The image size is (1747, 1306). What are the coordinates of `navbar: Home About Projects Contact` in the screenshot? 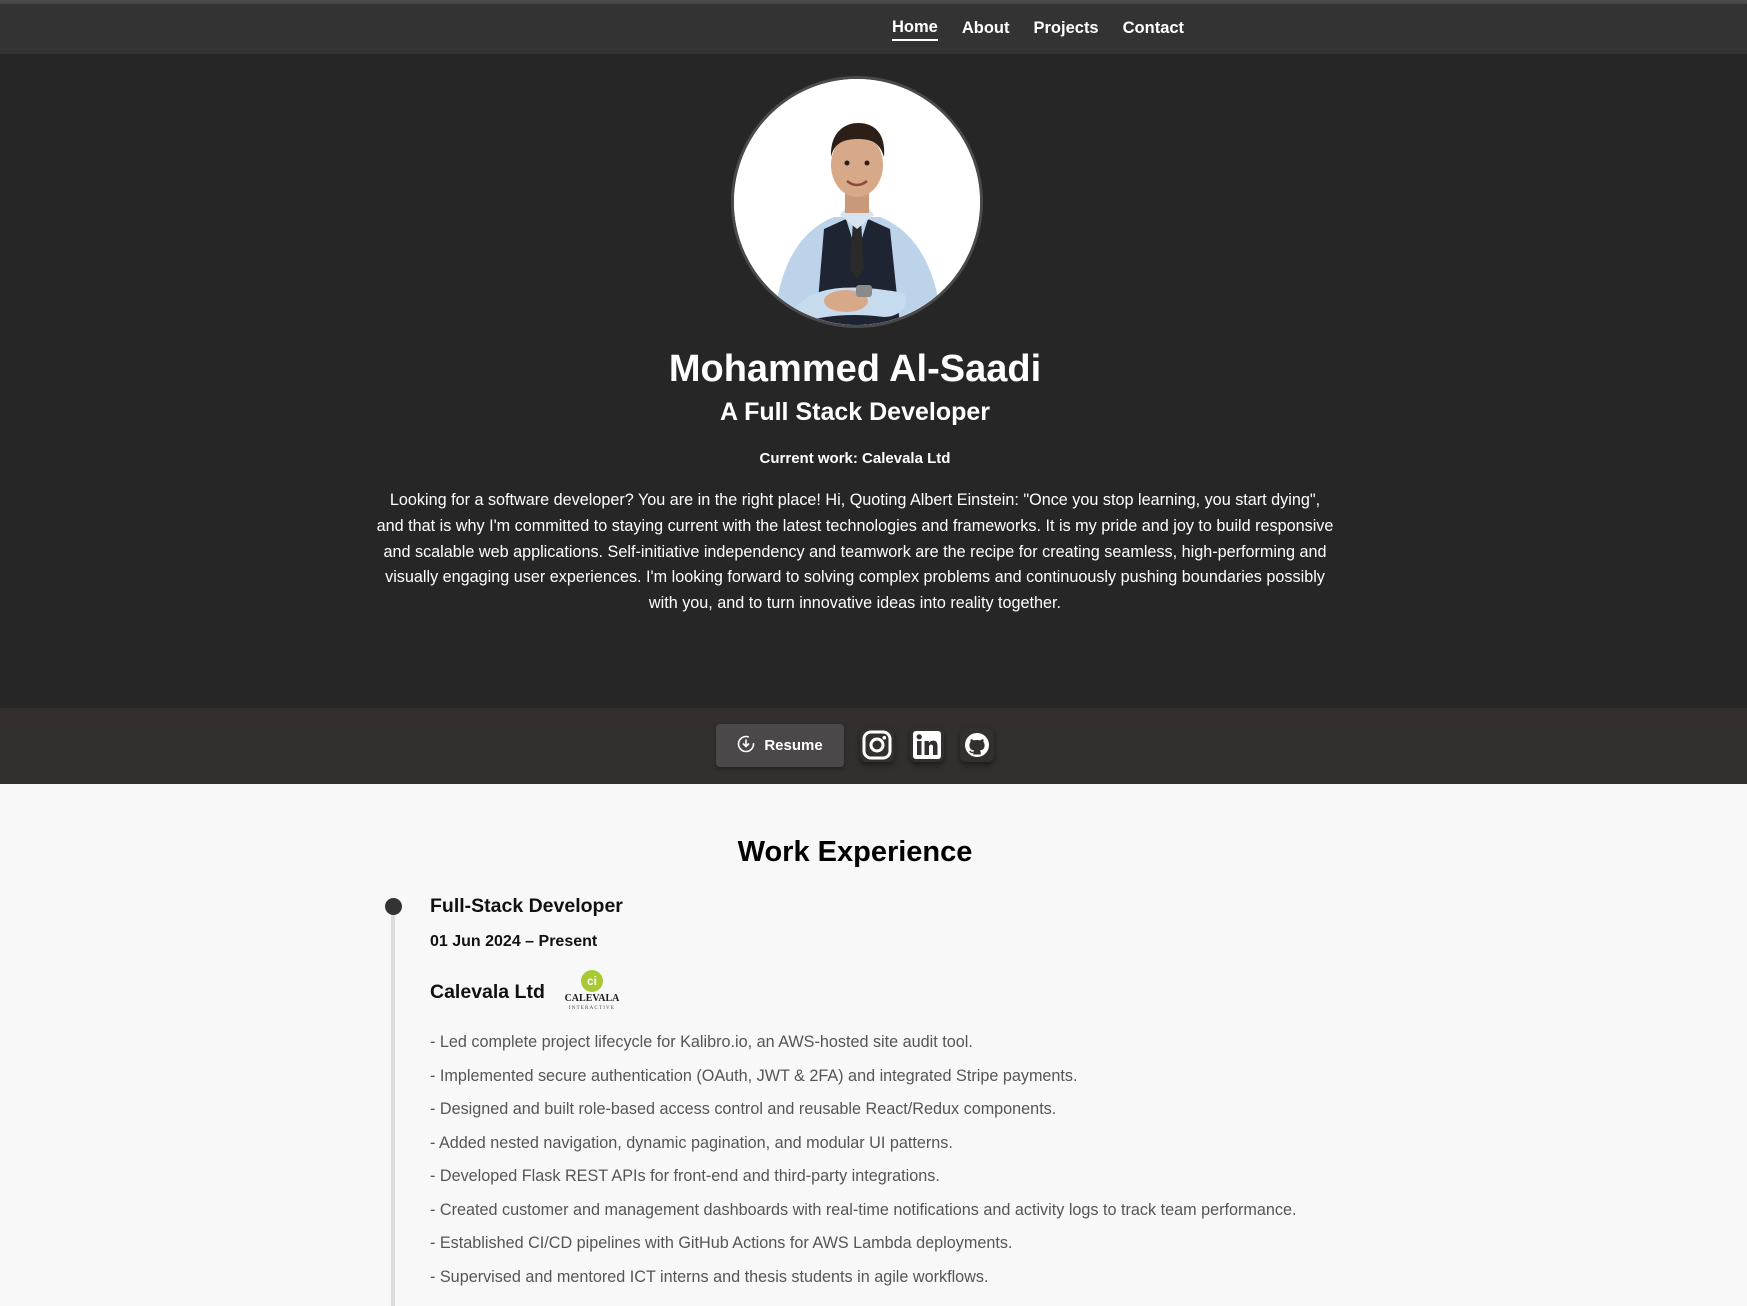 It's located at (873, 29).